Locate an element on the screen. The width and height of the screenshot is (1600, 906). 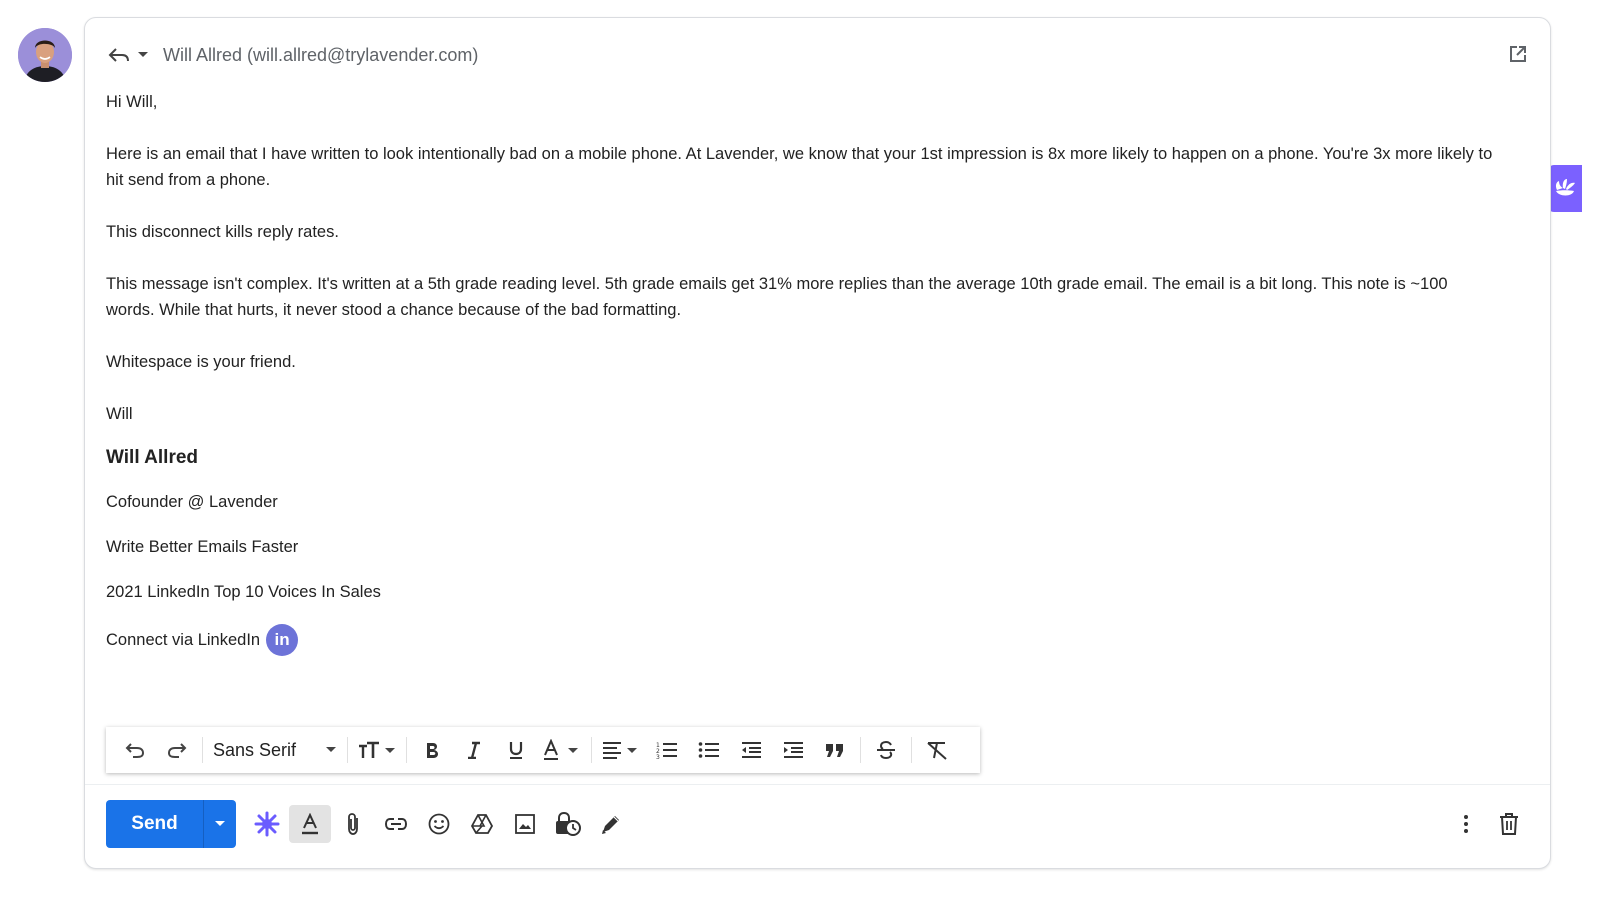
text-size-icon is located at coordinates (377, 750).